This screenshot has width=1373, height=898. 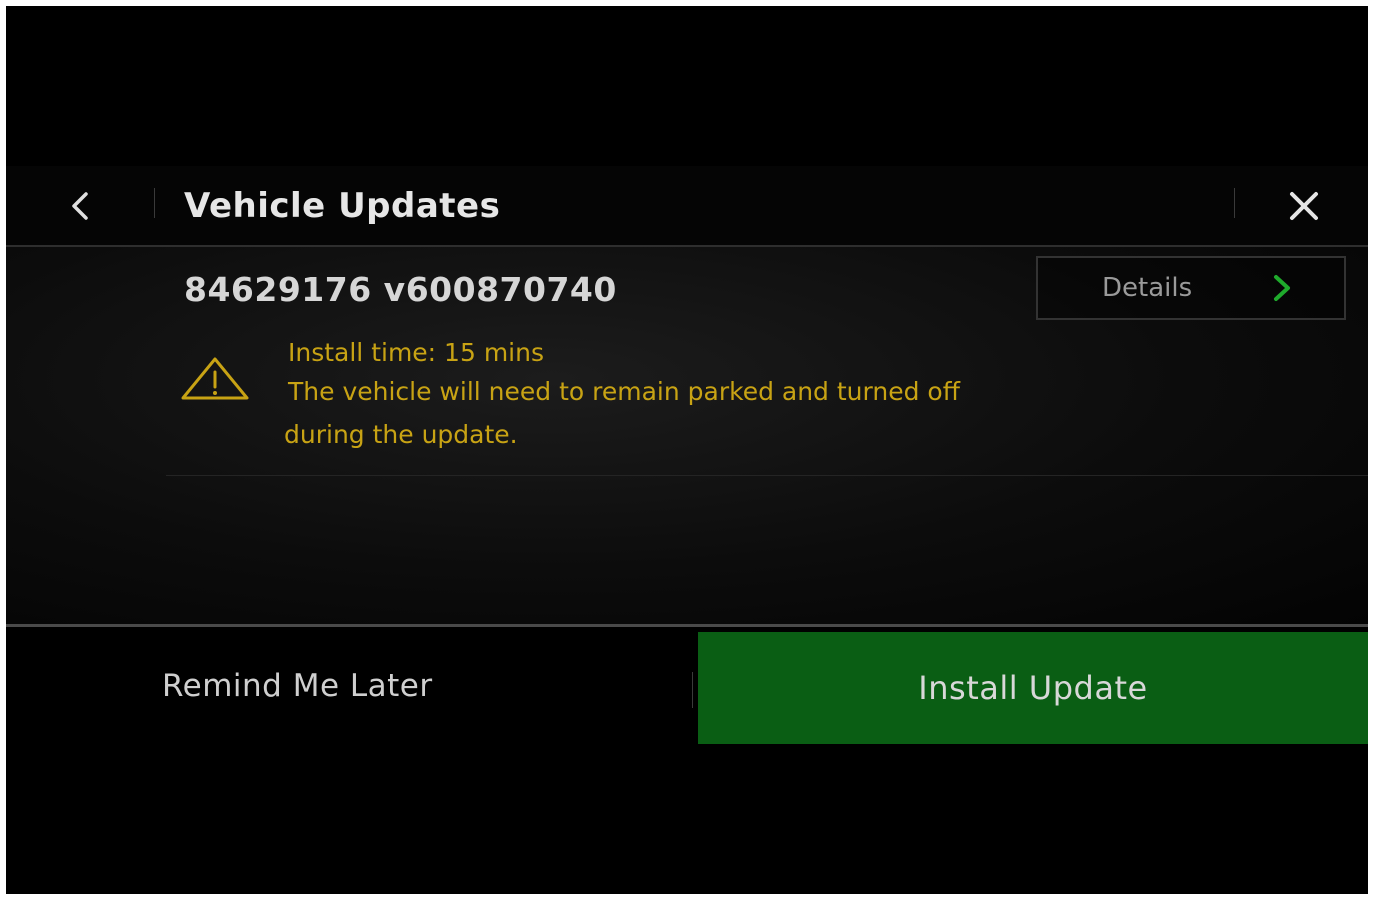 I want to click on chevron-left-icon, so click(x=80, y=206).